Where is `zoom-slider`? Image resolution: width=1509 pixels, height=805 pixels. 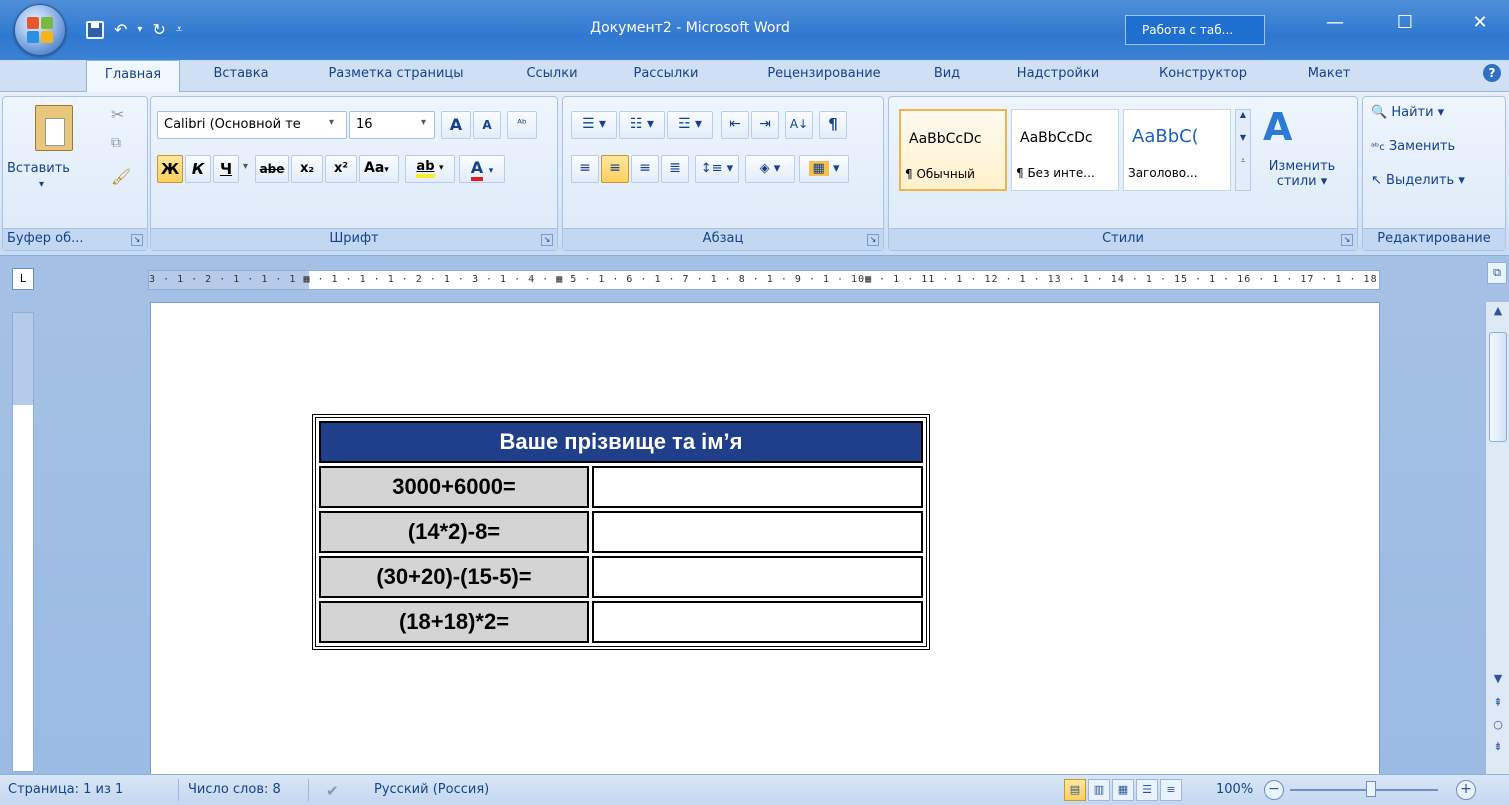
zoom-slider is located at coordinates (1364, 790).